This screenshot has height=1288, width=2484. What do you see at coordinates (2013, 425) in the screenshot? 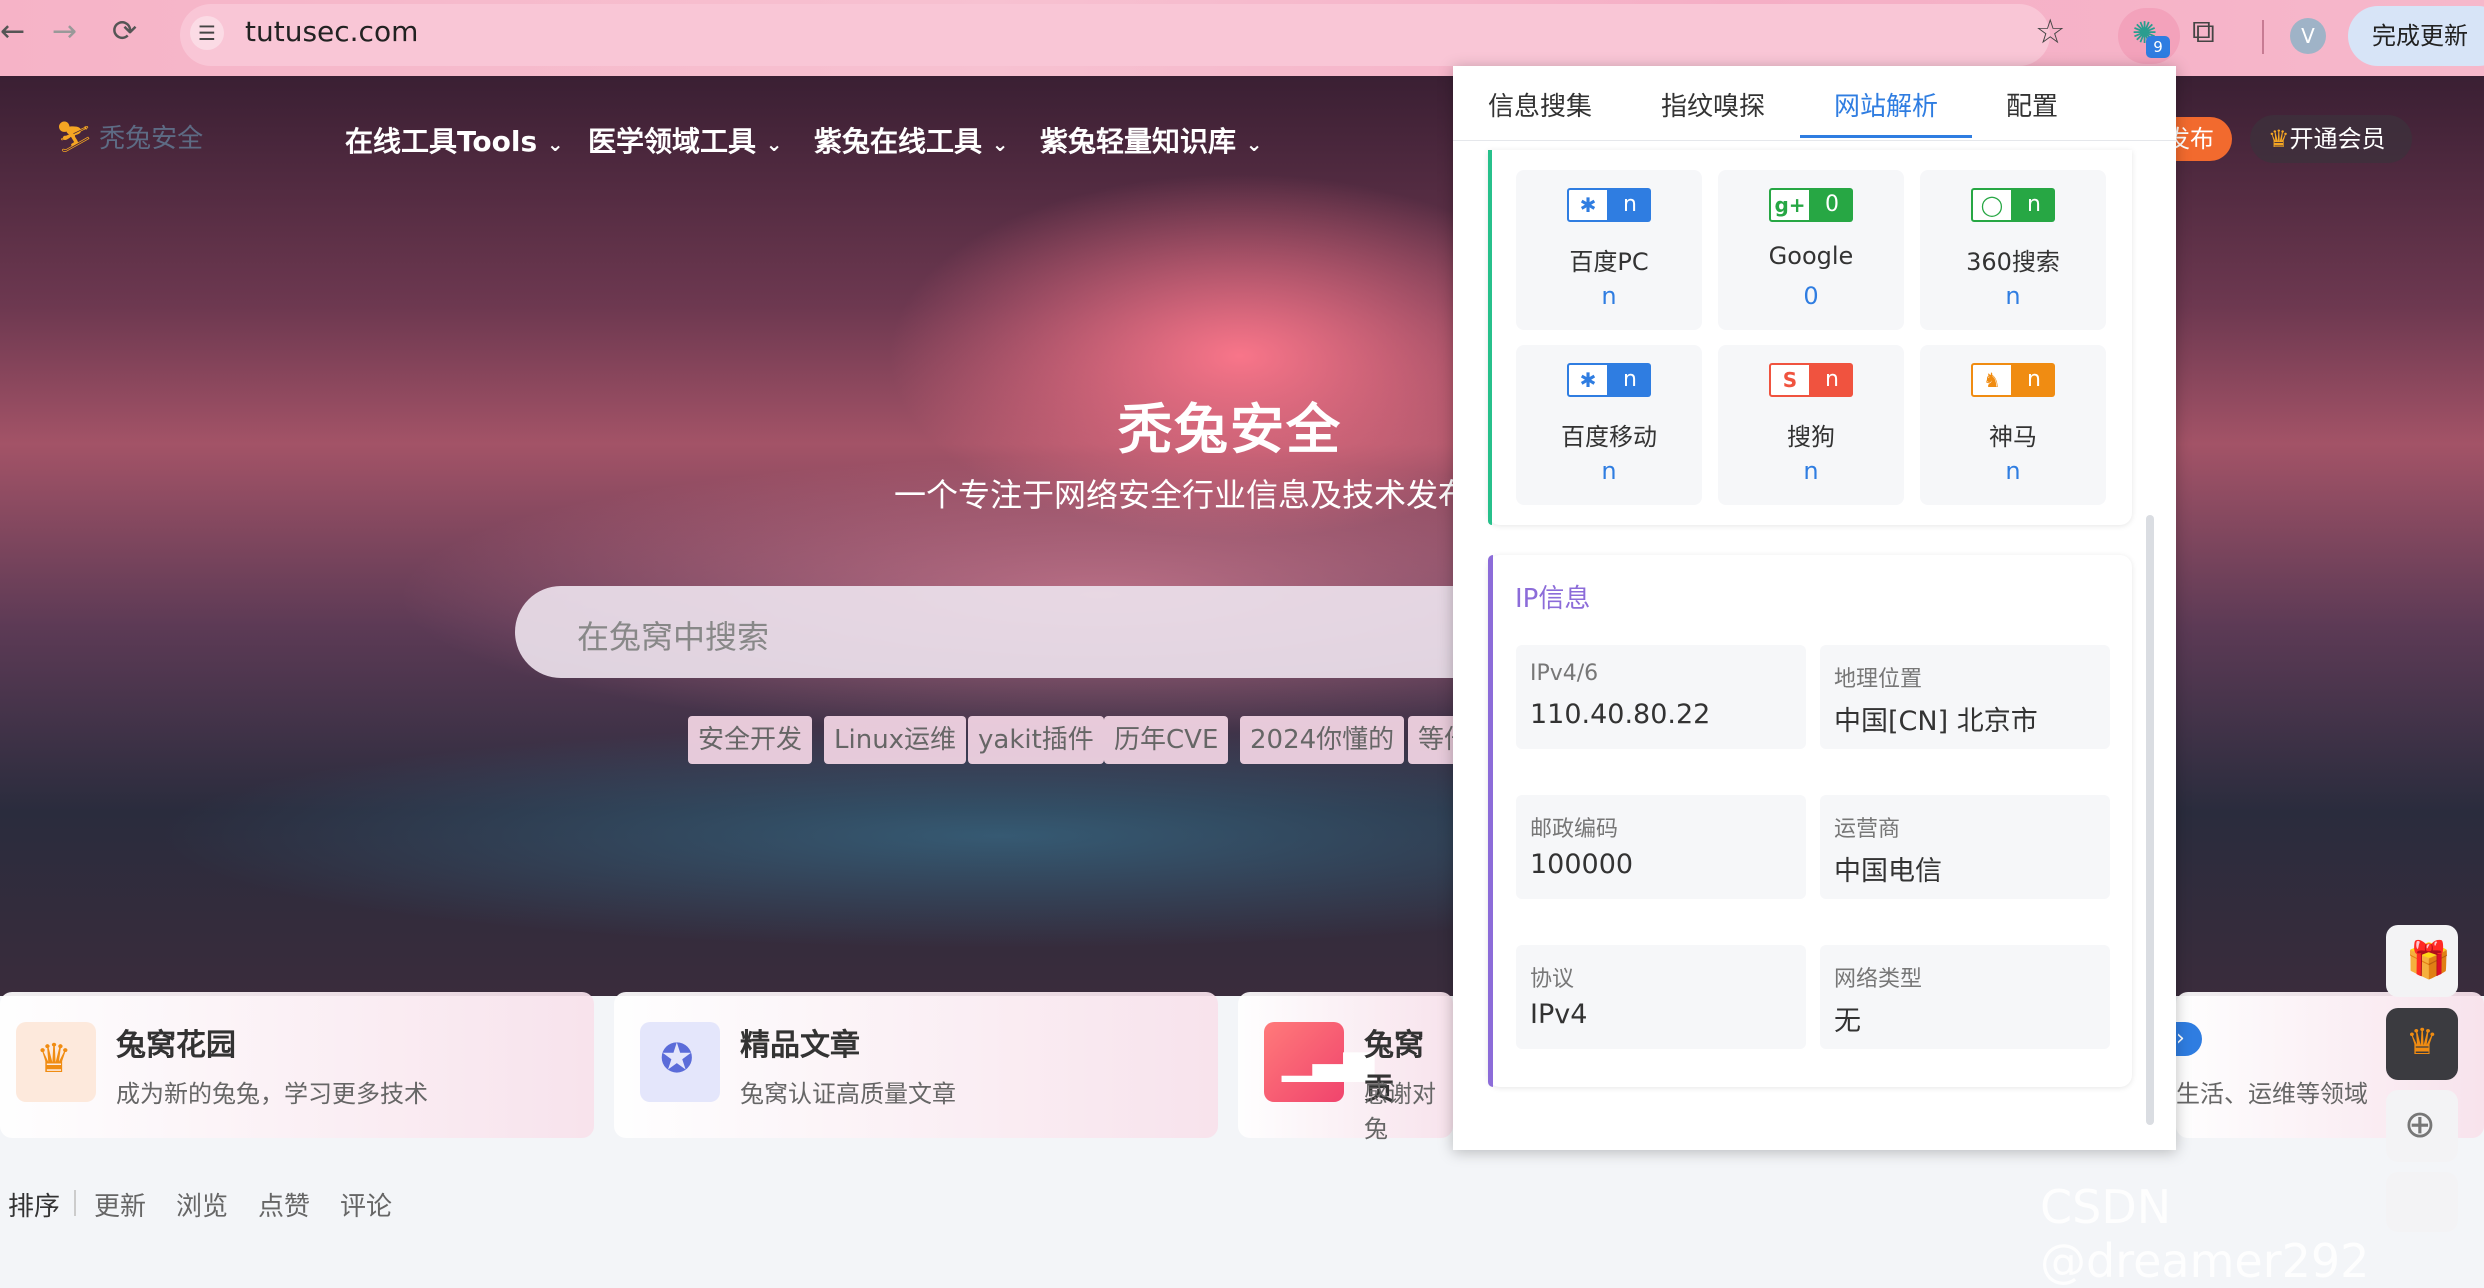
I see `engine-tile-shenma: ♞ n 神马 n` at bounding box center [2013, 425].